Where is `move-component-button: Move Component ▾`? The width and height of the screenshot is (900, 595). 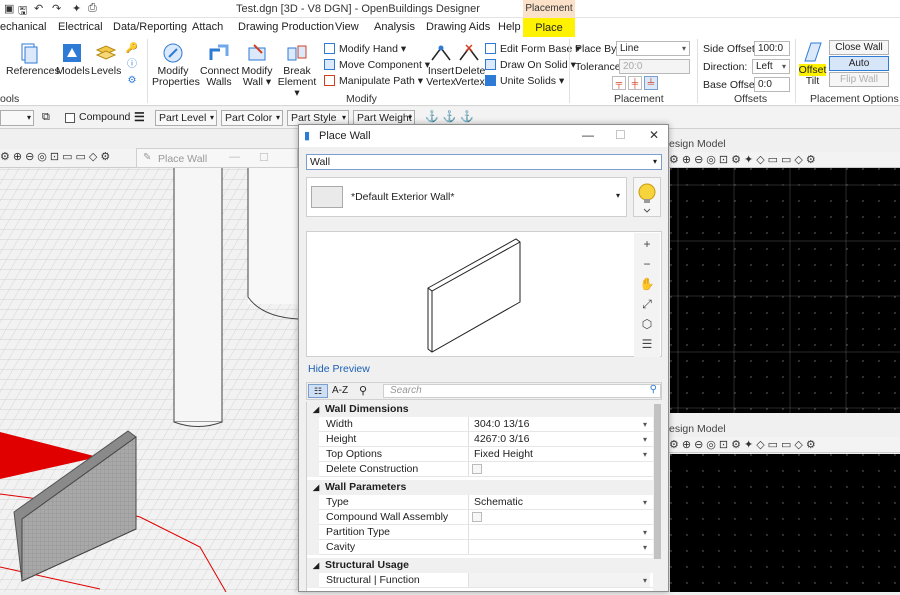
move-component-button: Move Component ▾ is located at coordinates (377, 65).